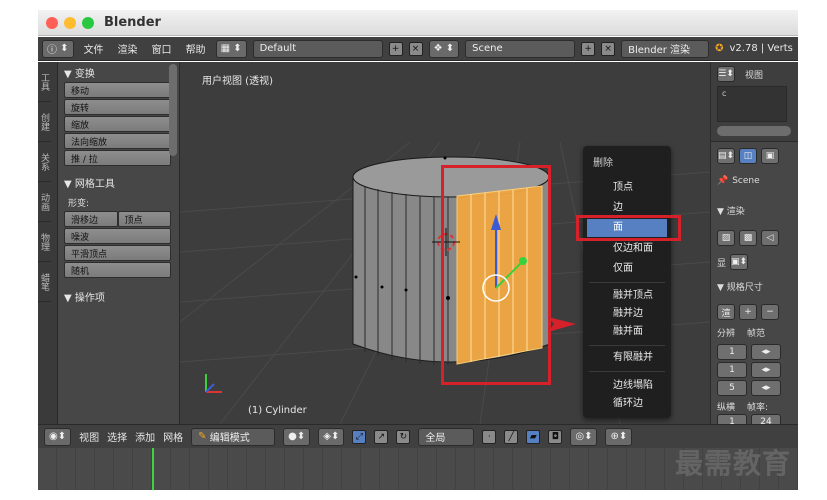 Image resolution: width=827 pixels, height=500 pixels. Describe the element at coordinates (231, 48) in the screenshot. I see `screen-layout-button: ▦ ⬍` at that location.